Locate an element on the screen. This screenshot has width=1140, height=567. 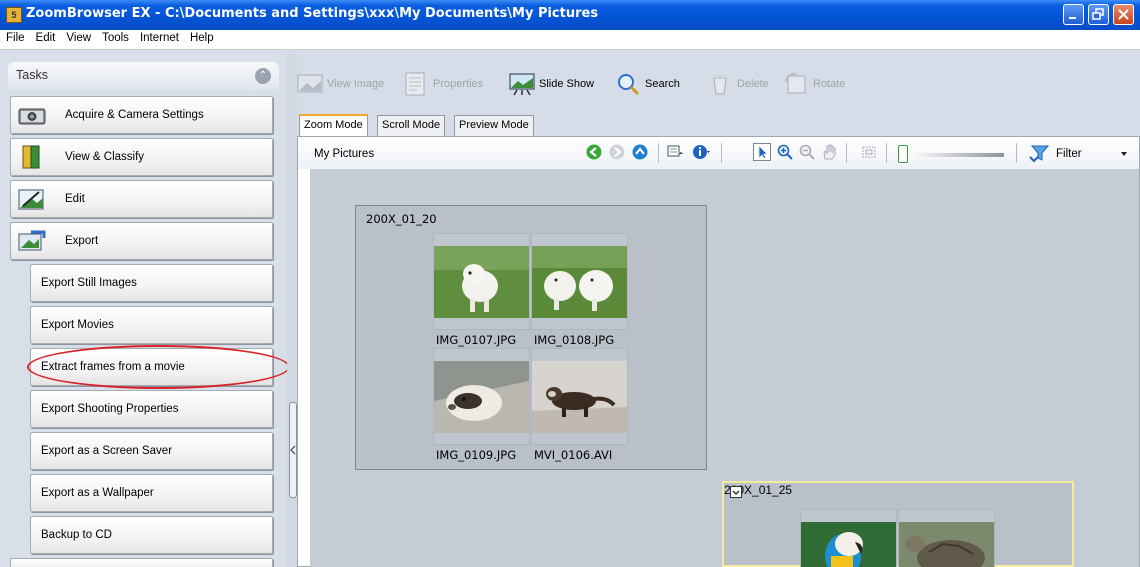
file-name: IMG_0108.JPG is located at coordinates (574, 340).